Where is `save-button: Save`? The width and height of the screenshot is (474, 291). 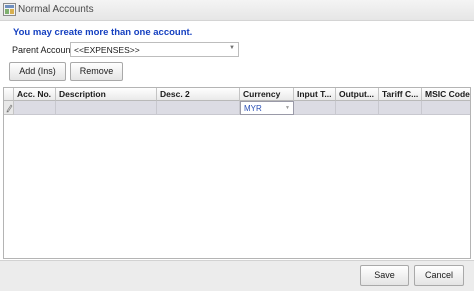
save-button: Save is located at coordinates (384, 275).